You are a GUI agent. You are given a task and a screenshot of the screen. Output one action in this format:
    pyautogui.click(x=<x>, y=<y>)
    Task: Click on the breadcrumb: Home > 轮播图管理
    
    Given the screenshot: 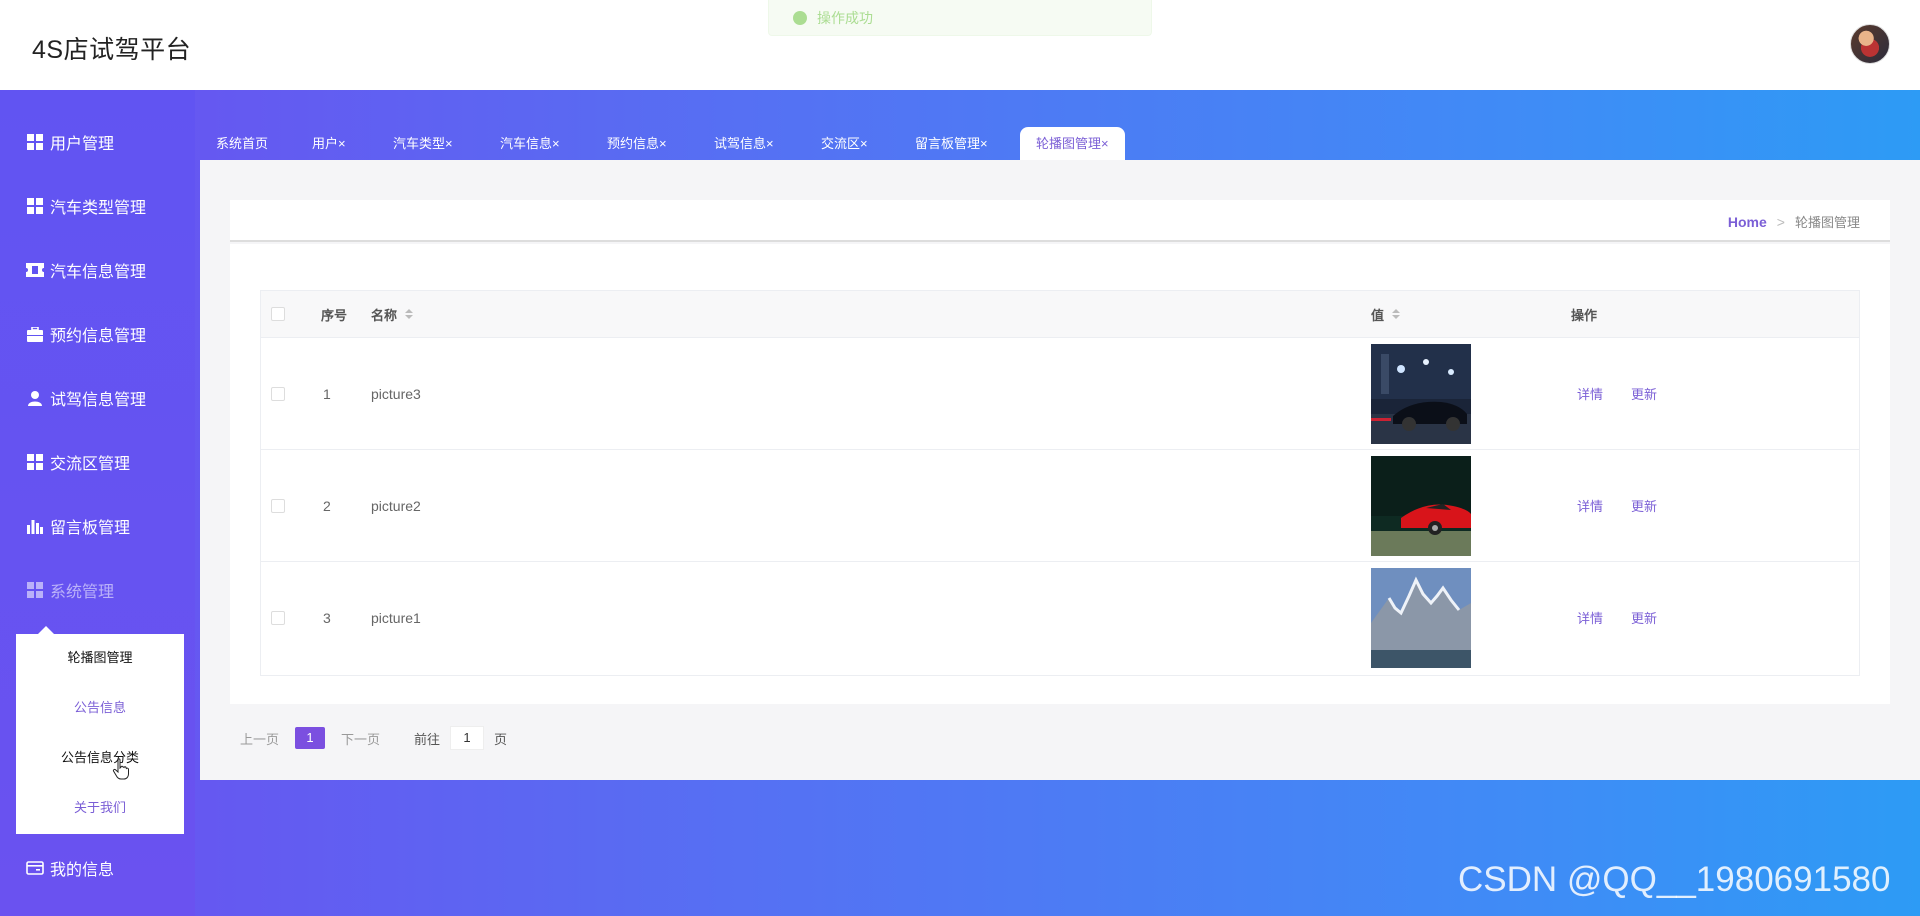 What is the action you would take?
    pyautogui.click(x=1794, y=221)
    